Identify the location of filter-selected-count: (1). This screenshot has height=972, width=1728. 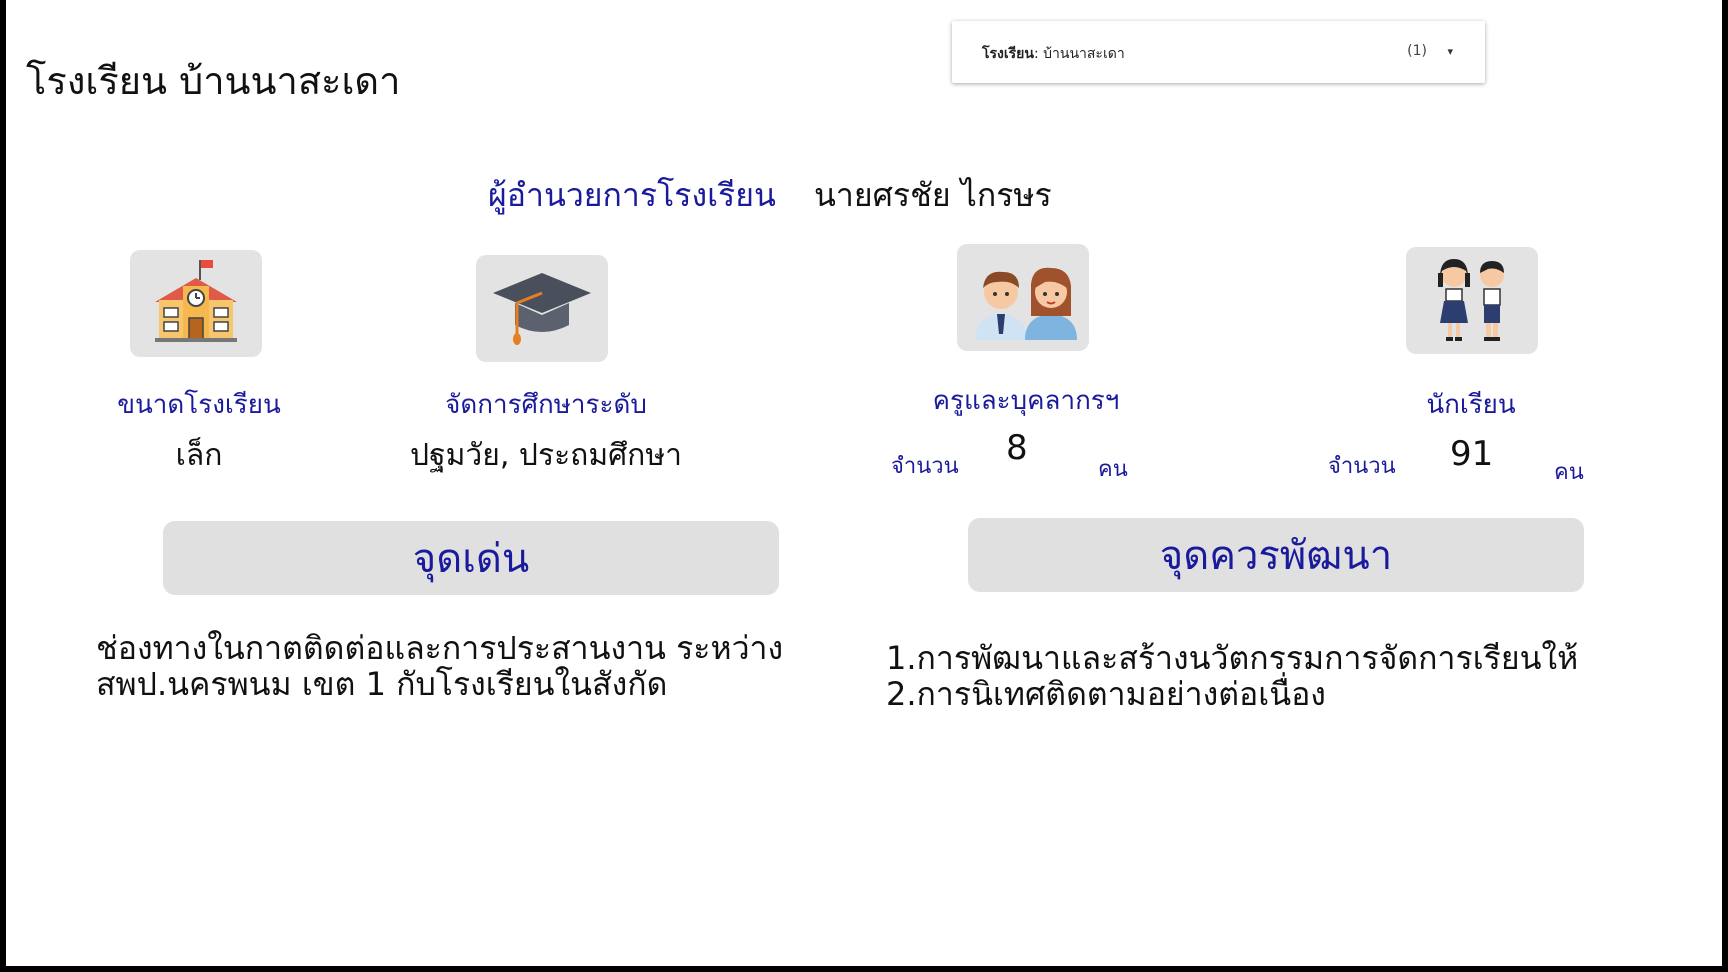
(1417, 51).